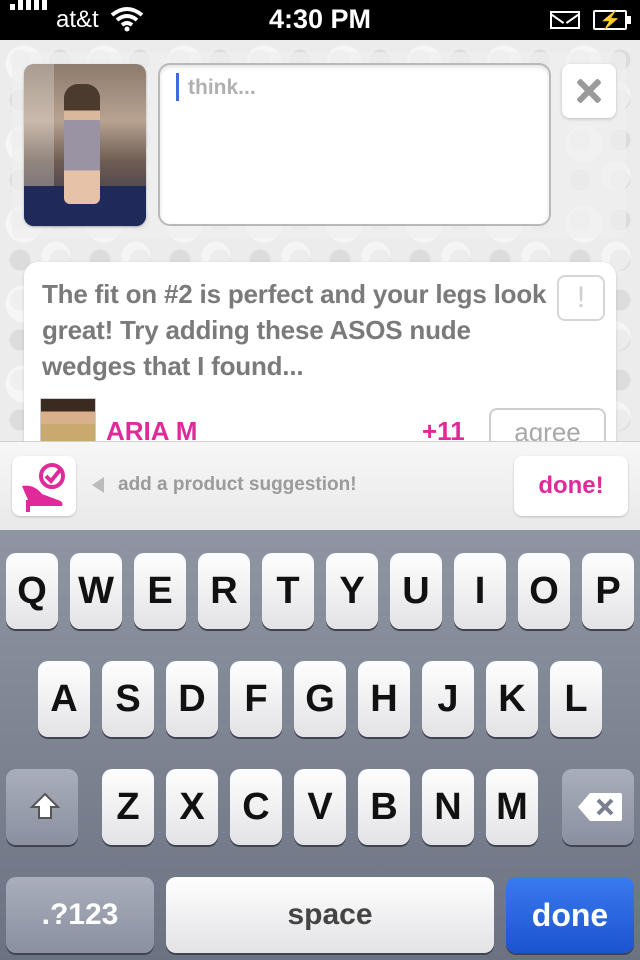 This screenshot has height=960, width=640. Describe the element at coordinates (96, 591) in the screenshot. I see `key-w: W` at that location.